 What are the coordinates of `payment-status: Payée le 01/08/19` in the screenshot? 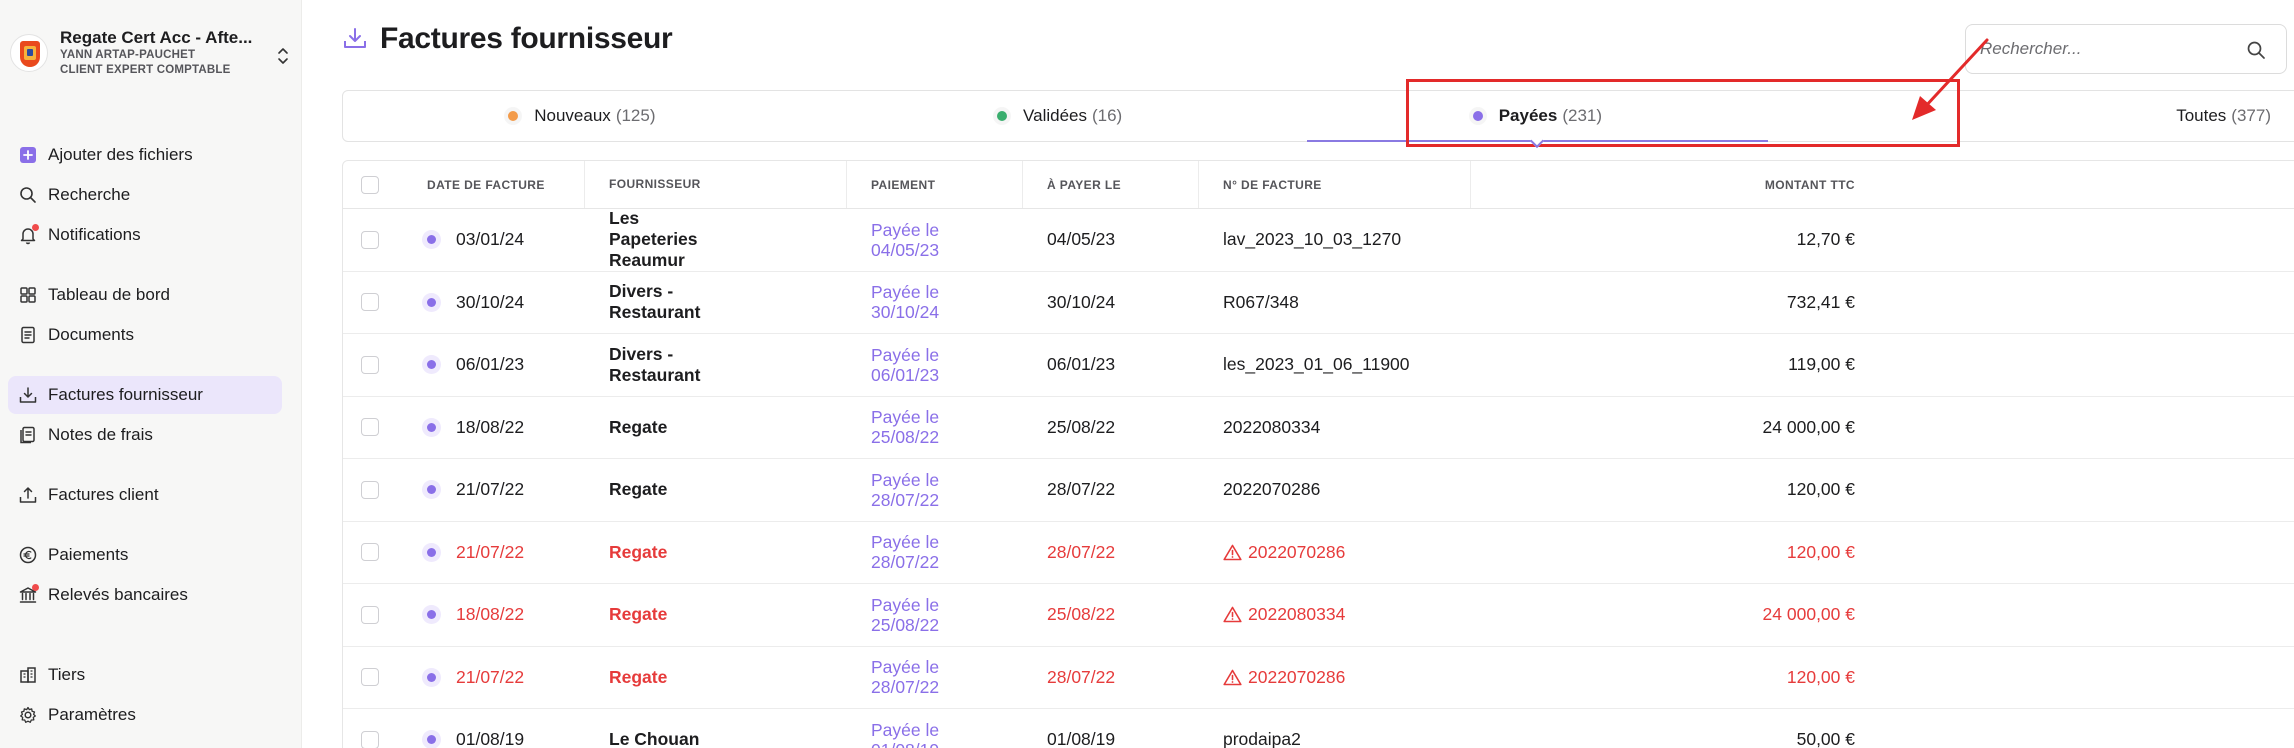 It's located at (905, 733).